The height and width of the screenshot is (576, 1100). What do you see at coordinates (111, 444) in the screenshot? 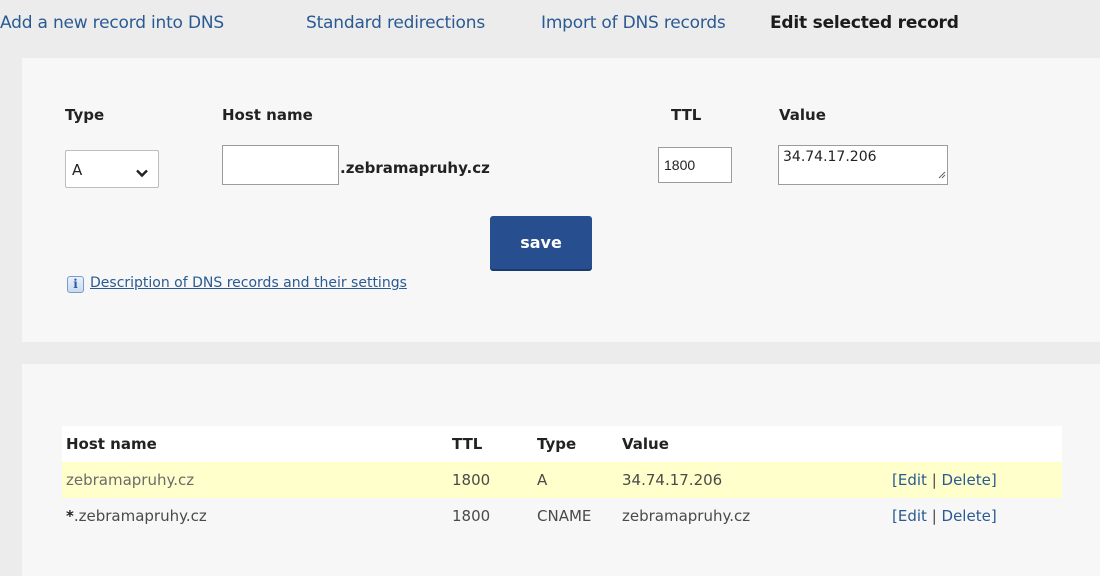
I see `header-host-name: Host name` at bounding box center [111, 444].